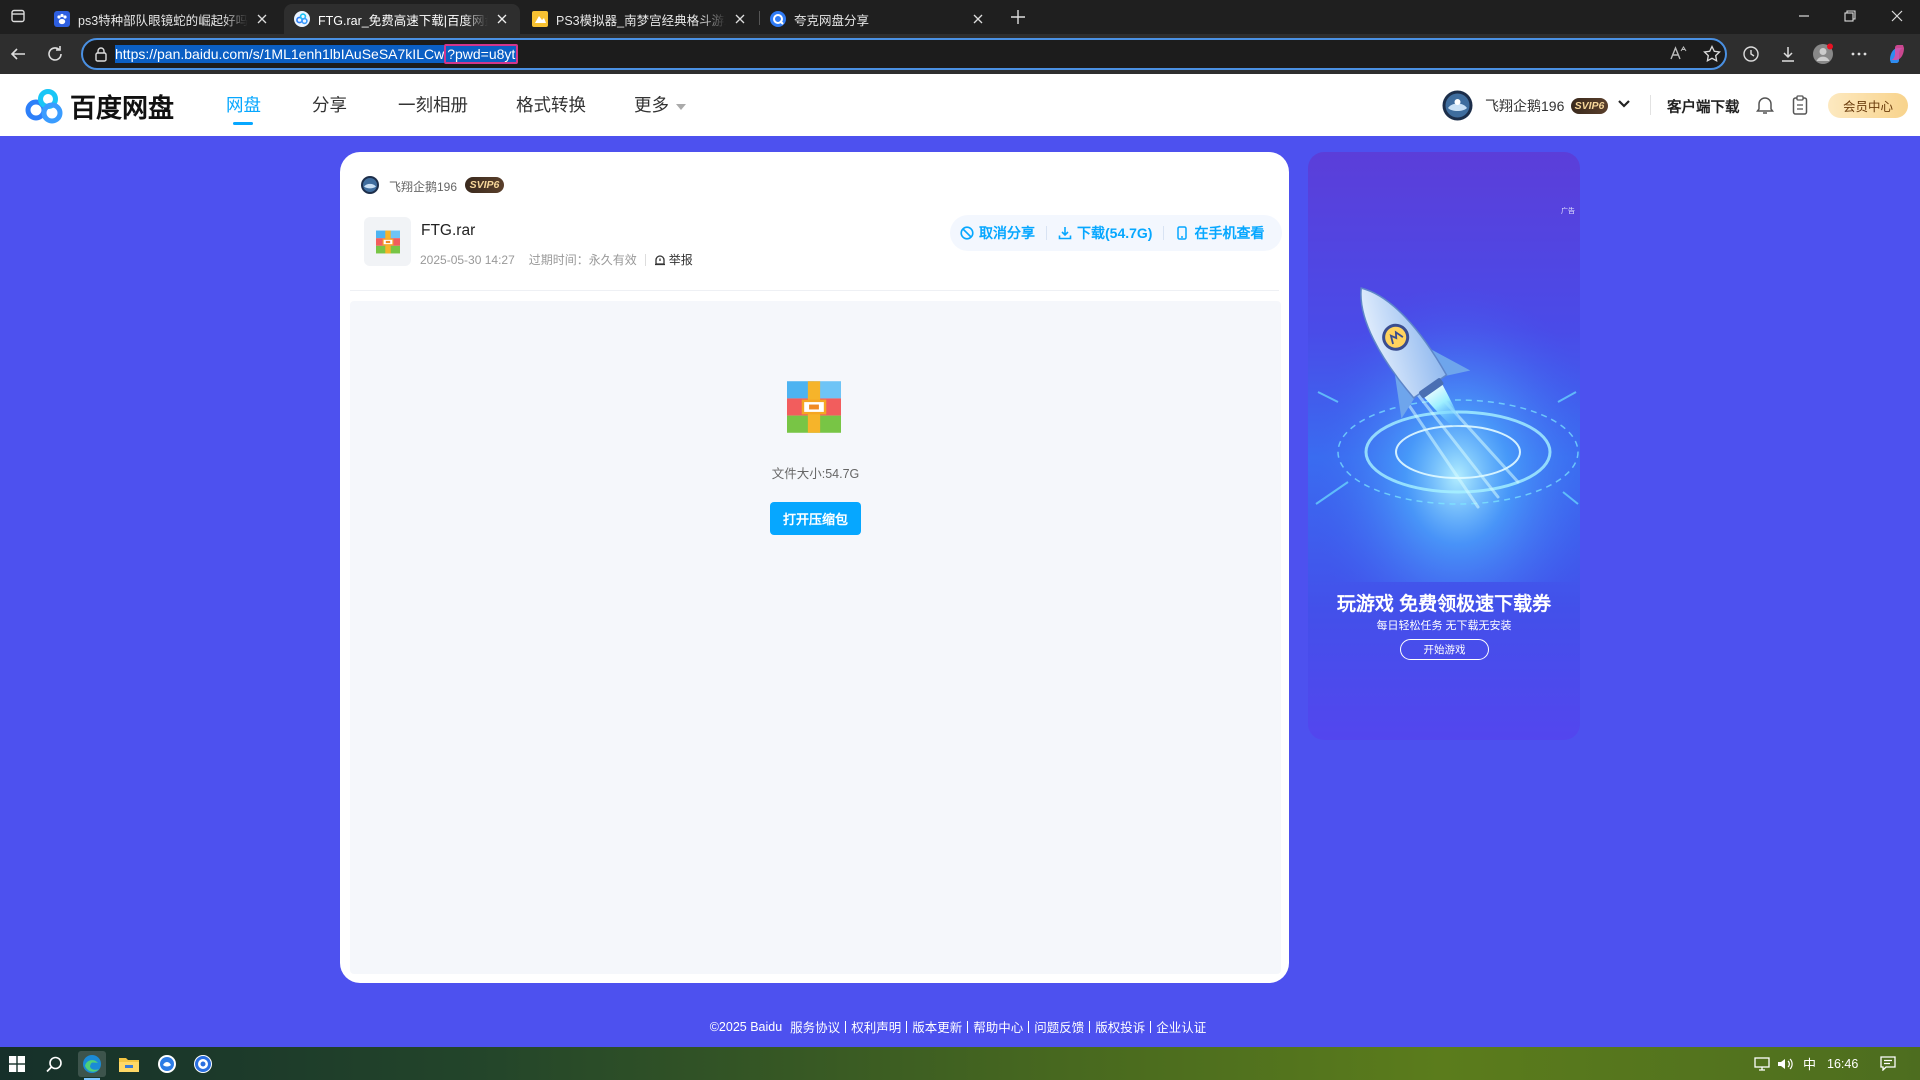 The image size is (1920, 1080). I want to click on app-blue-ring-icon, so click(203, 1064).